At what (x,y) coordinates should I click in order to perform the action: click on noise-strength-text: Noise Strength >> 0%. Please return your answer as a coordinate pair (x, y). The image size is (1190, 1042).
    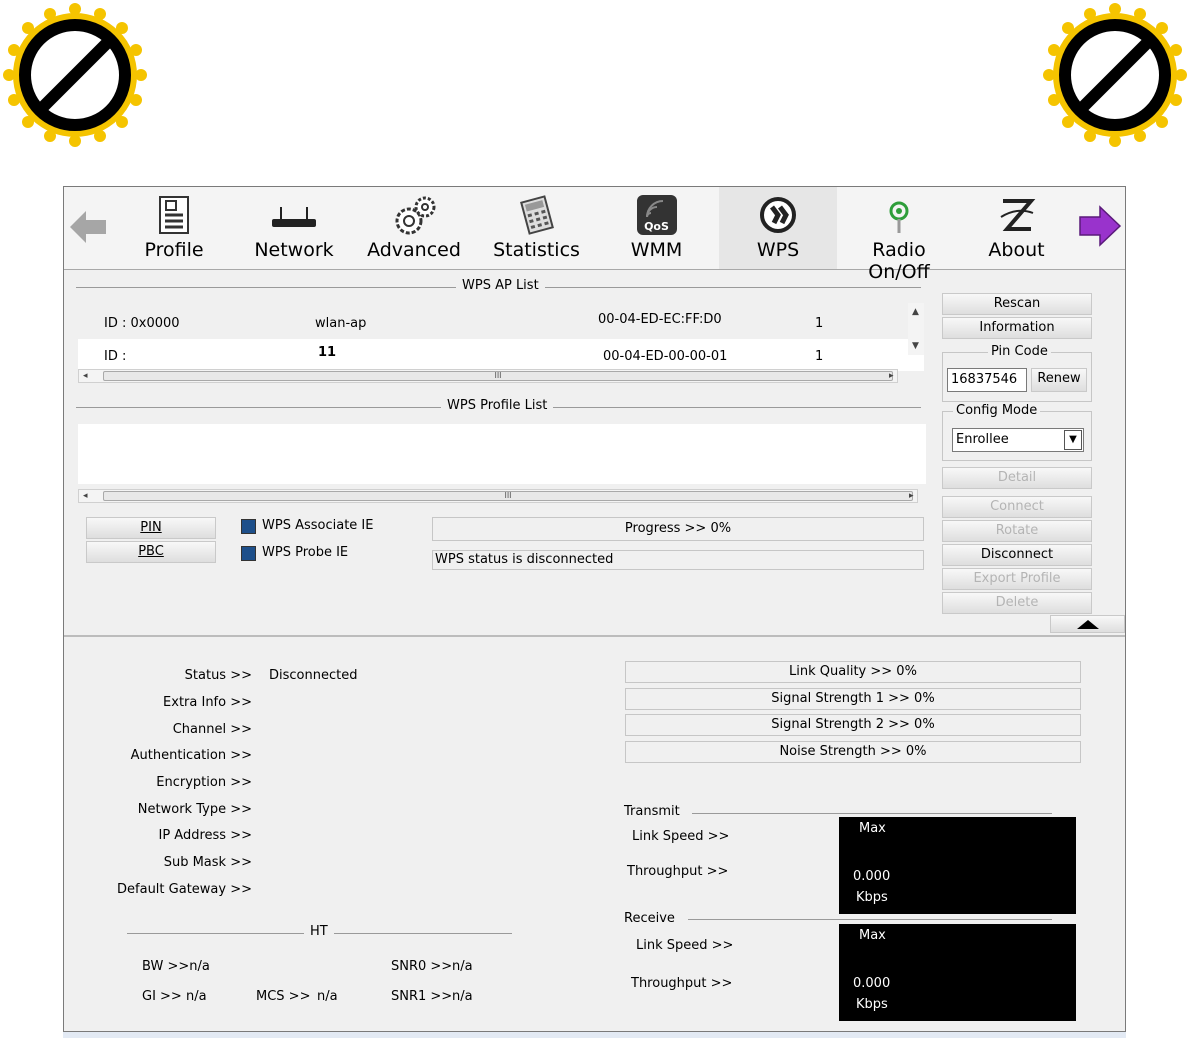
    Looking at the image, I should click on (853, 751).